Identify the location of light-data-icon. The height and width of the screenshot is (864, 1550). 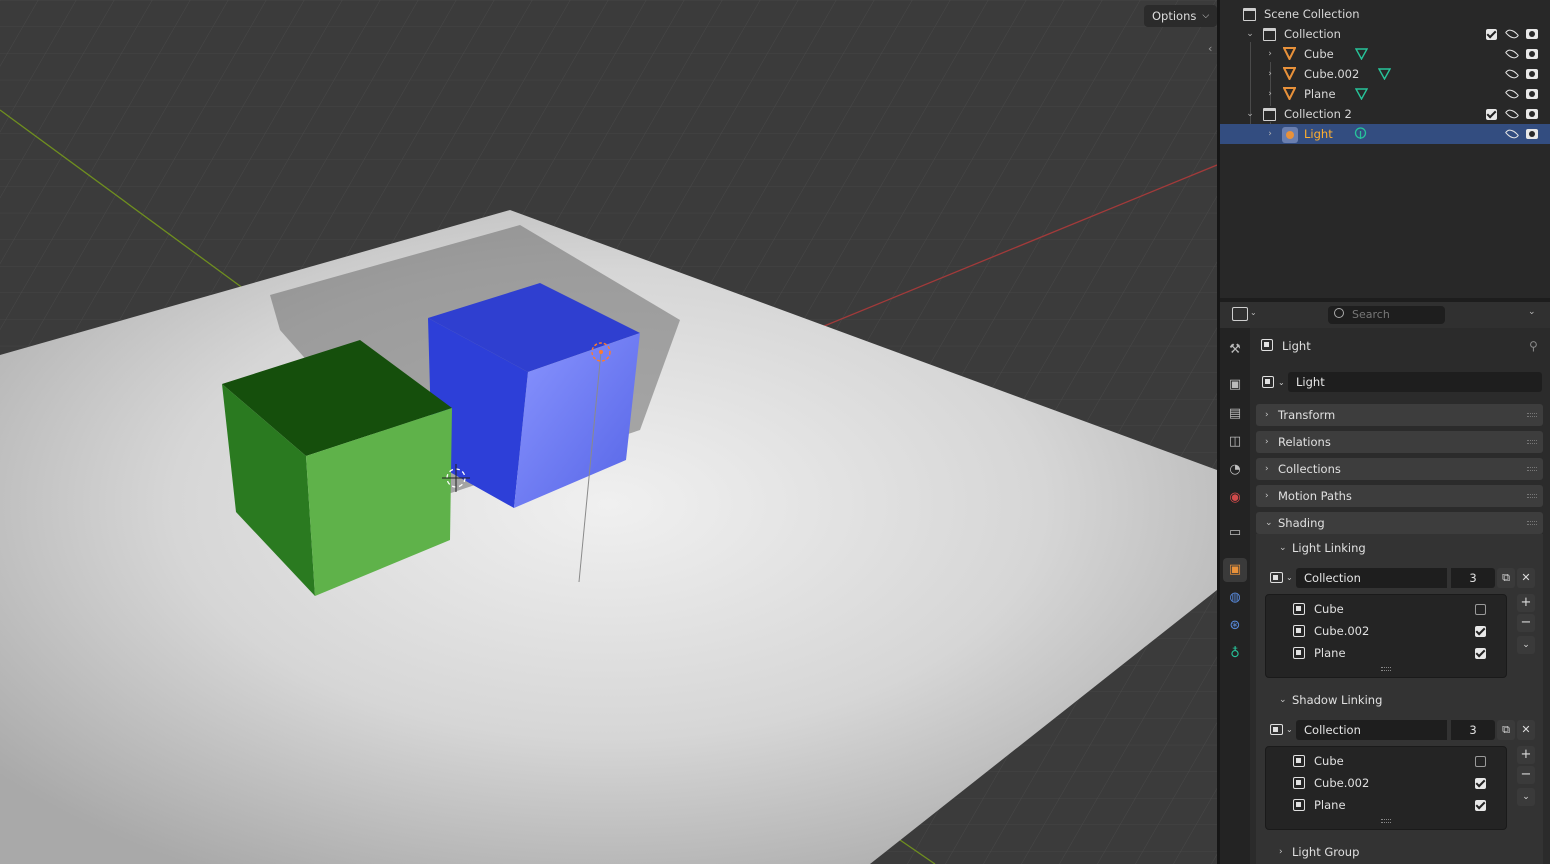
(1360, 133).